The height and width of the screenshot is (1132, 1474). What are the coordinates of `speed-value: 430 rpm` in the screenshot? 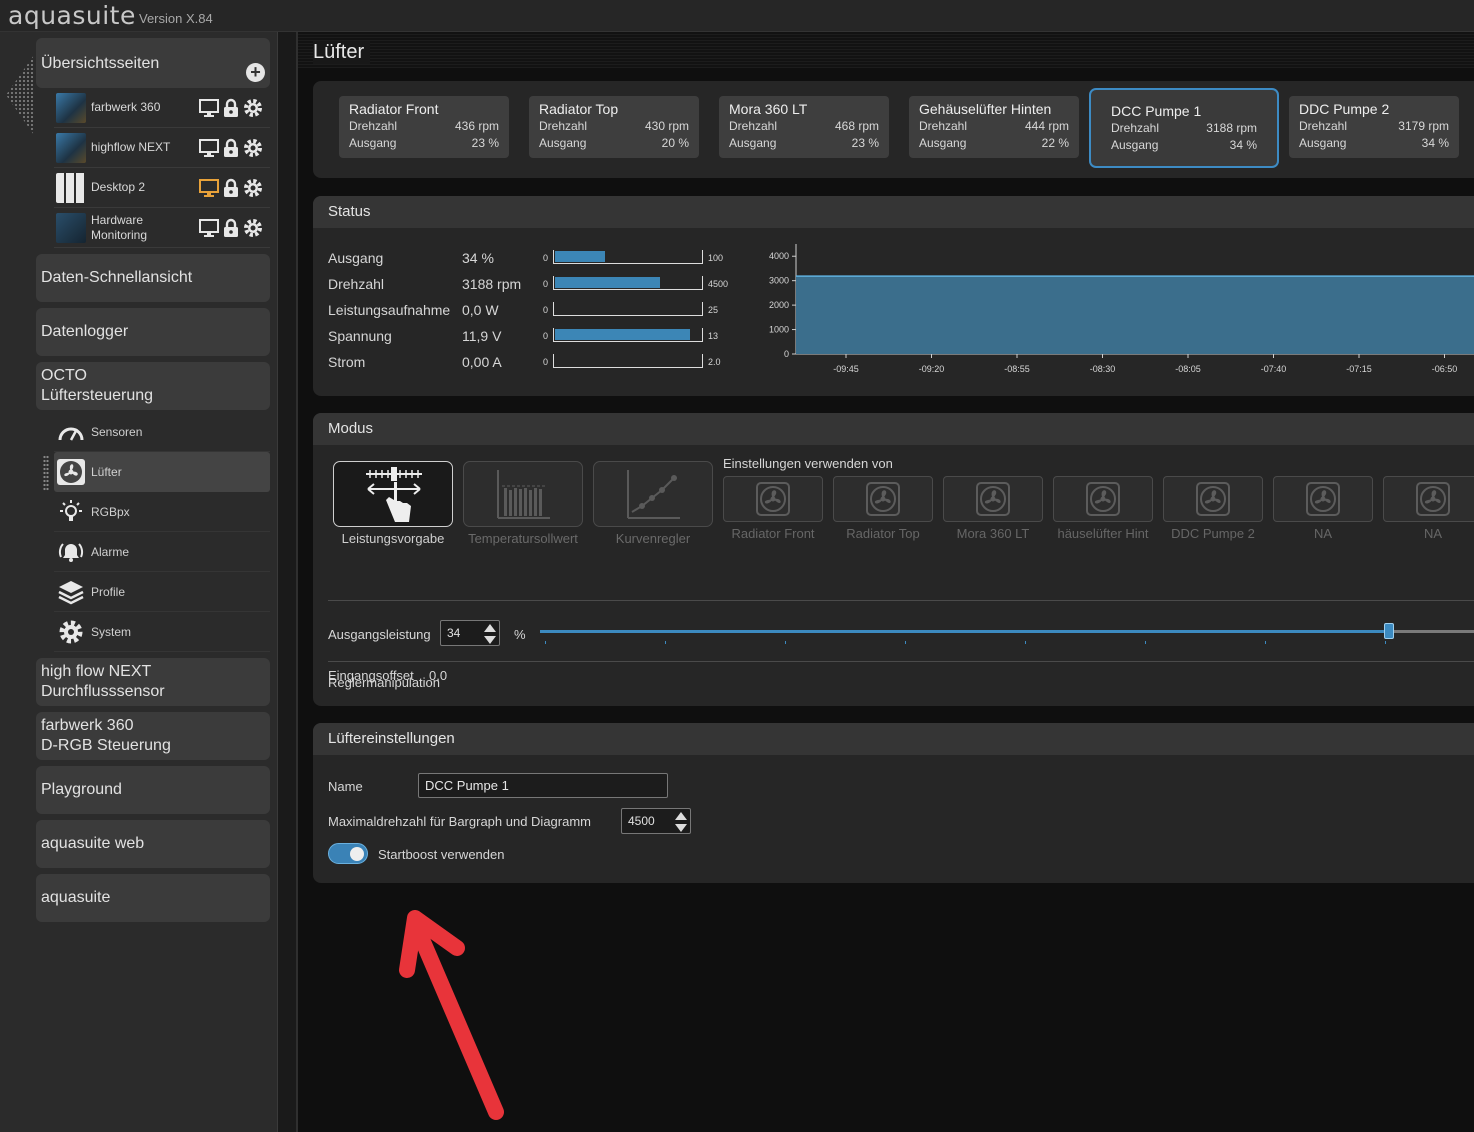 It's located at (666, 126).